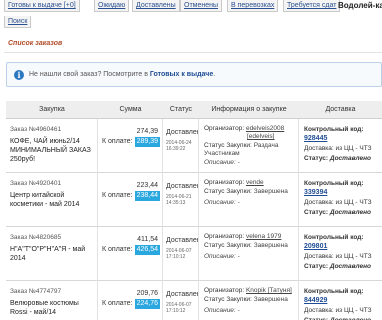  I want to click on brand-name: Водолей-ка, so click(360, 5).